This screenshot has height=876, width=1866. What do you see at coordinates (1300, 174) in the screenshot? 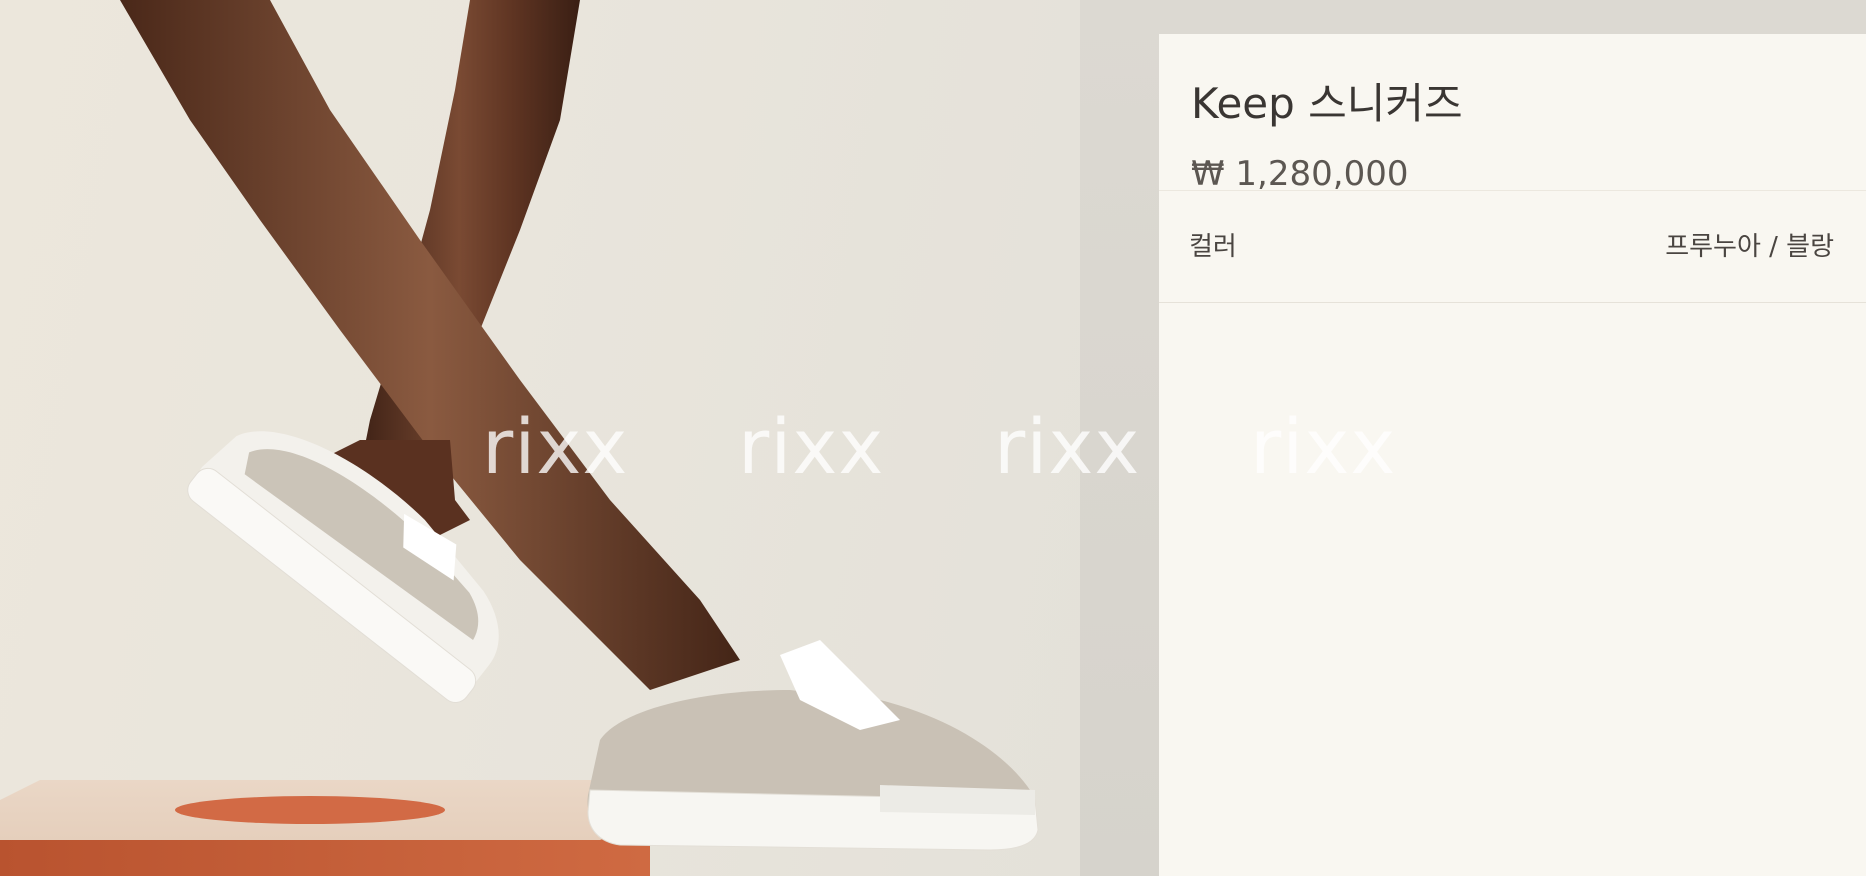
I see `product-price: ₩ 1,280,000` at bounding box center [1300, 174].